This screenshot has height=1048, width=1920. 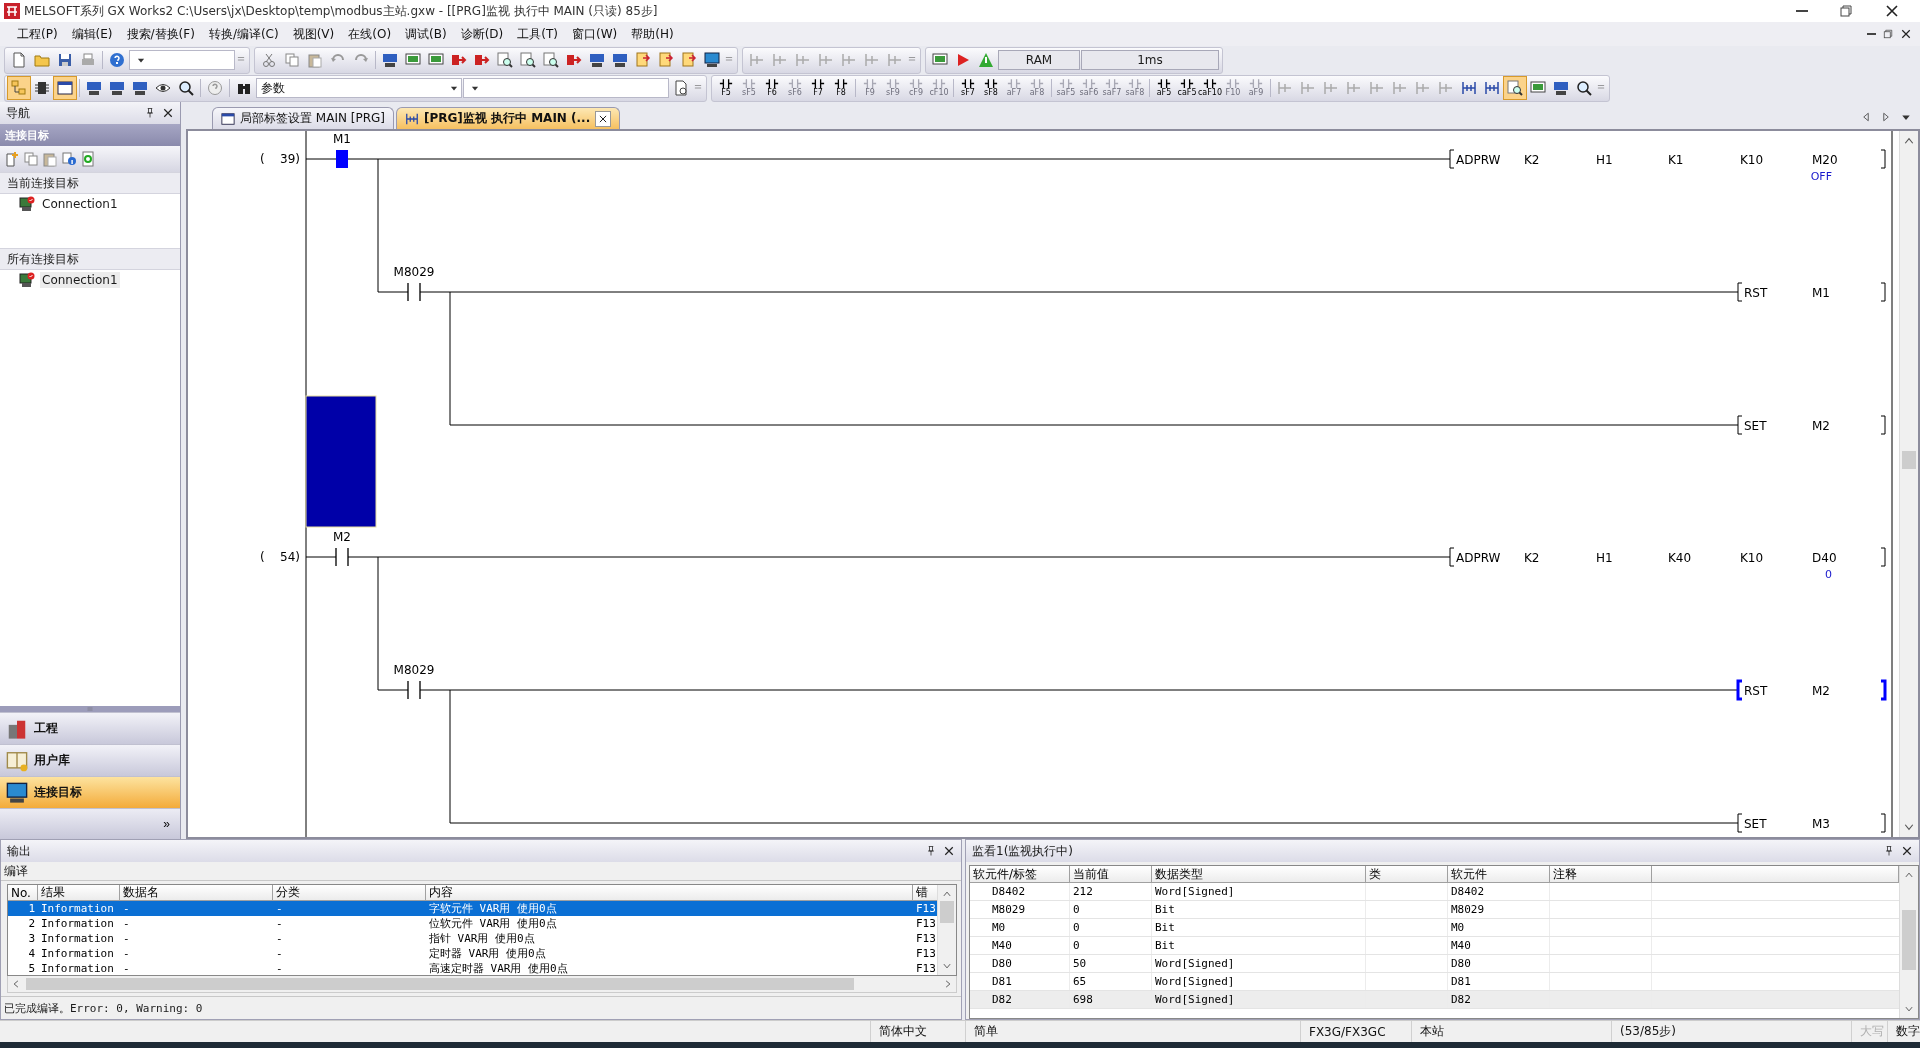 I want to click on help-icon, so click(x=117, y=60).